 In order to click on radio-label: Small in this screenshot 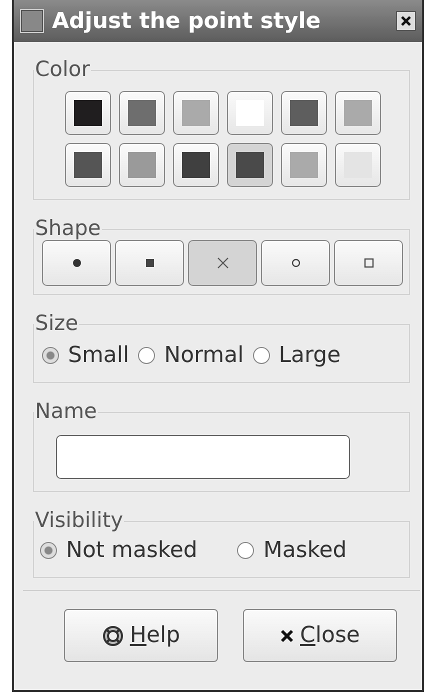, I will do `click(99, 355)`.